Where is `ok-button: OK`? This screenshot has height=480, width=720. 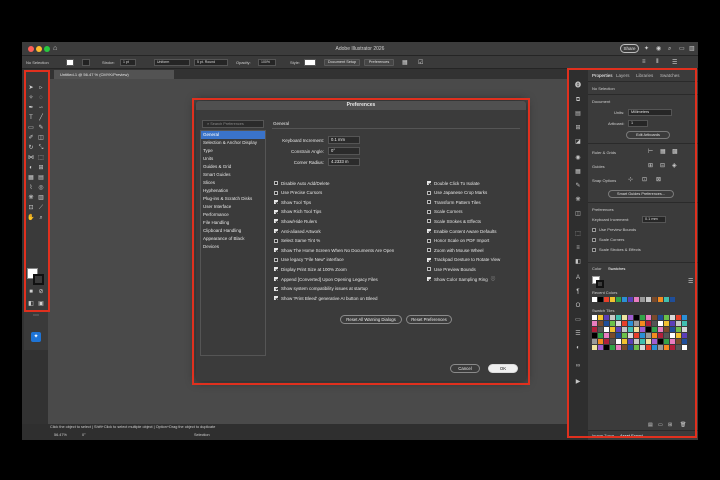
ok-button: OK is located at coordinates (503, 368).